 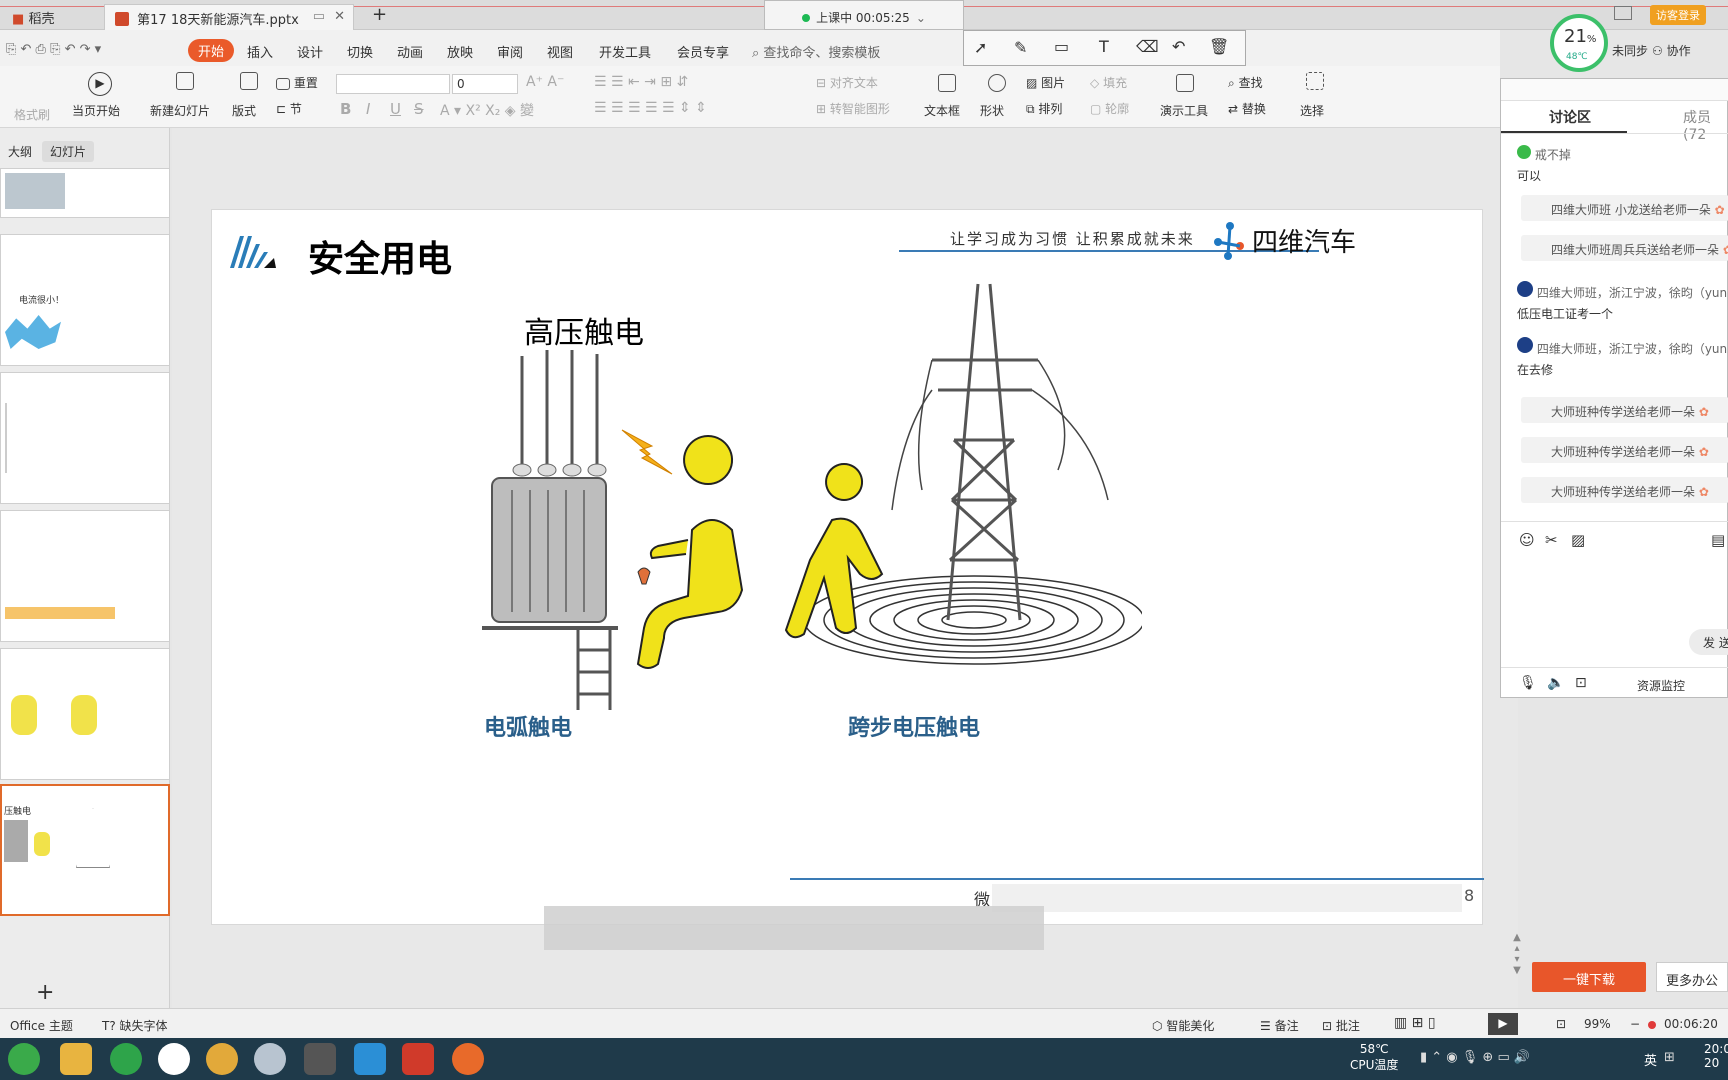 I want to click on undo-icon: ↶, so click(x=1178, y=46).